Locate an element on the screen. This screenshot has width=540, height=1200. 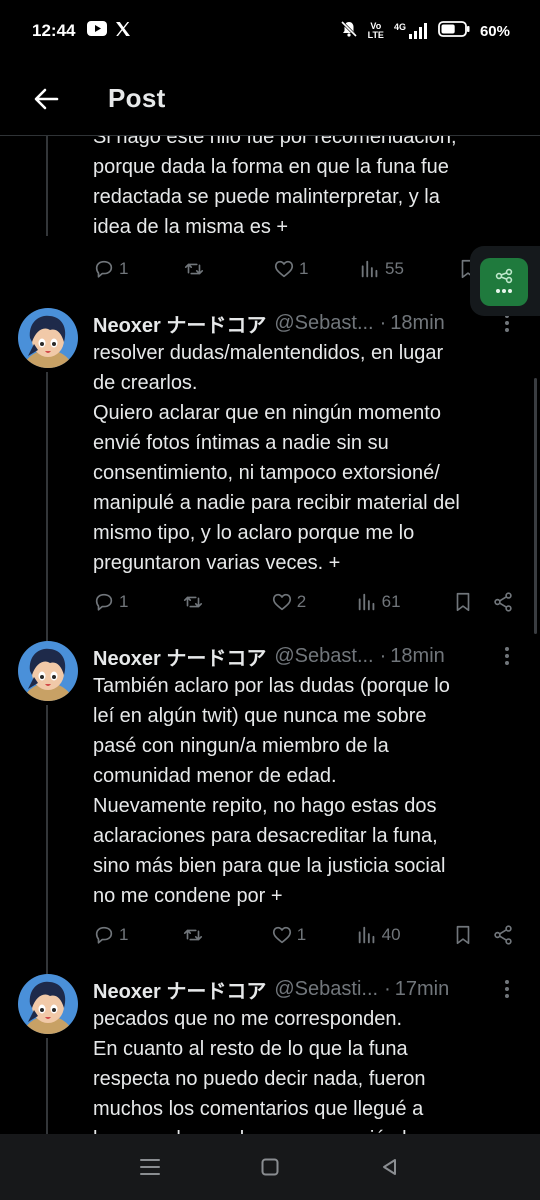
views-button: 61 is located at coordinates (404, 602).